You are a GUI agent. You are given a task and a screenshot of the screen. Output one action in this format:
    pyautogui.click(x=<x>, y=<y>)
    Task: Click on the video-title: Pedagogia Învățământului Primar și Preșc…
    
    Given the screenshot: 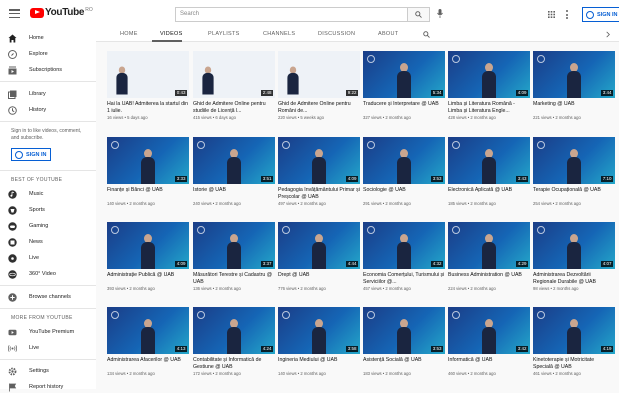 What is the action you would take?
    pyautogui.click(x=319, y=193)
    